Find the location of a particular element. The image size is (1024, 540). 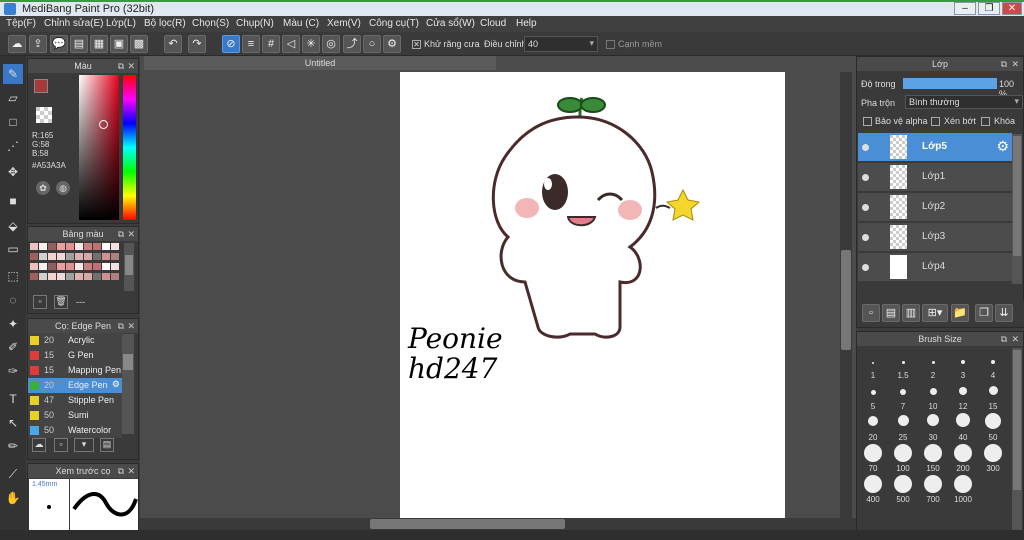

merge-down-icon: ⇊ is located at coordinates (1004, 313).